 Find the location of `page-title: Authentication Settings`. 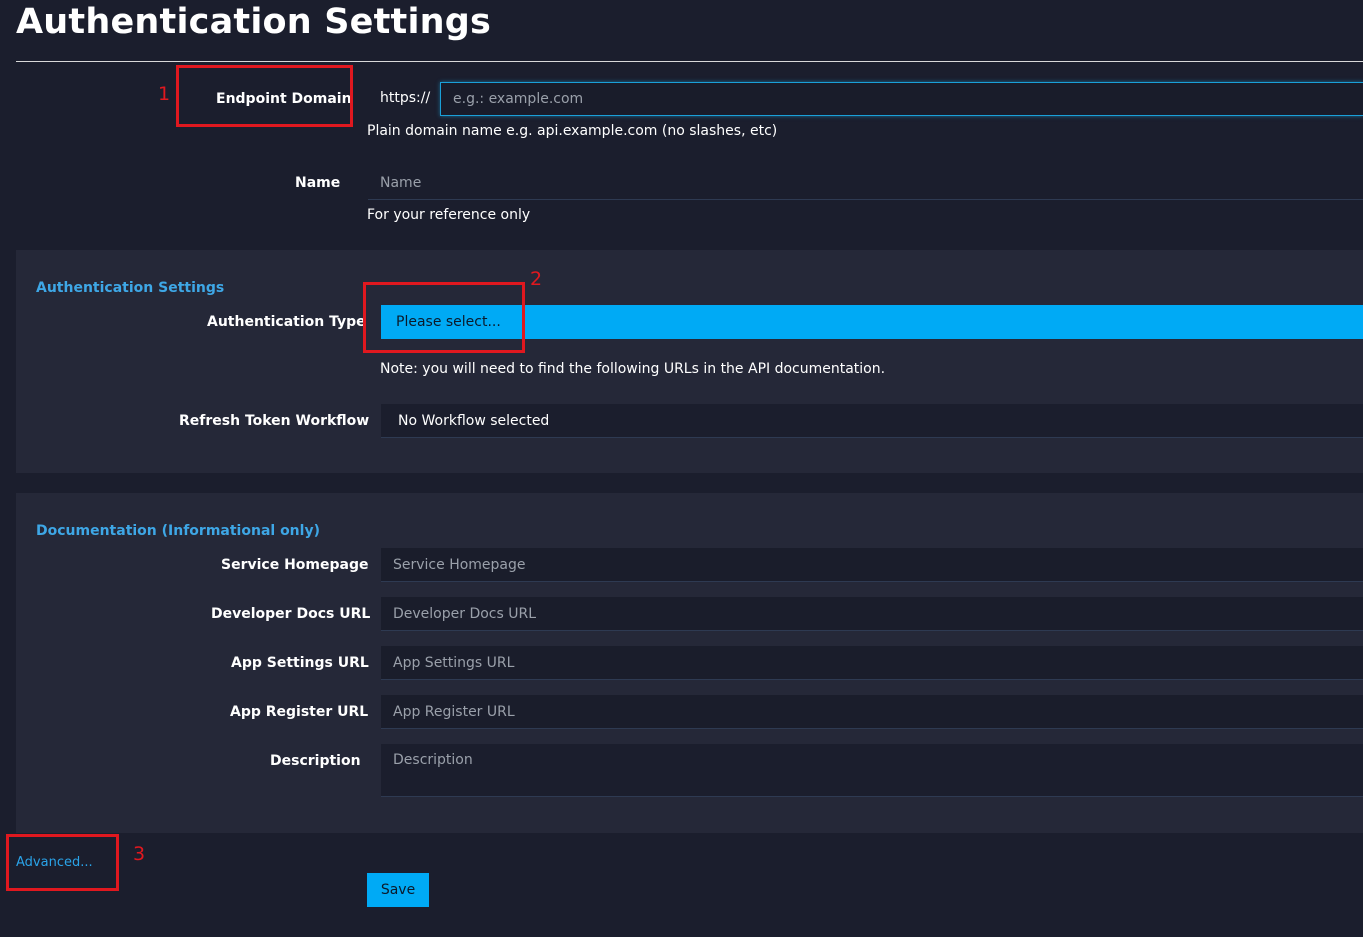

page-title: Authentication Settings is located at coordinates (254, 22).